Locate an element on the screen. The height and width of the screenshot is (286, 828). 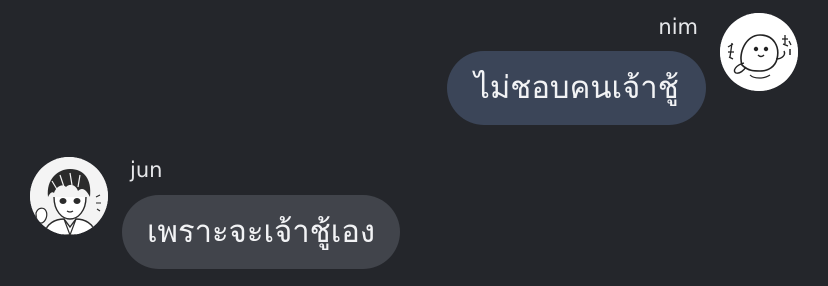
seal-sketch-avatar-icon is located at coordinates (759, 52).